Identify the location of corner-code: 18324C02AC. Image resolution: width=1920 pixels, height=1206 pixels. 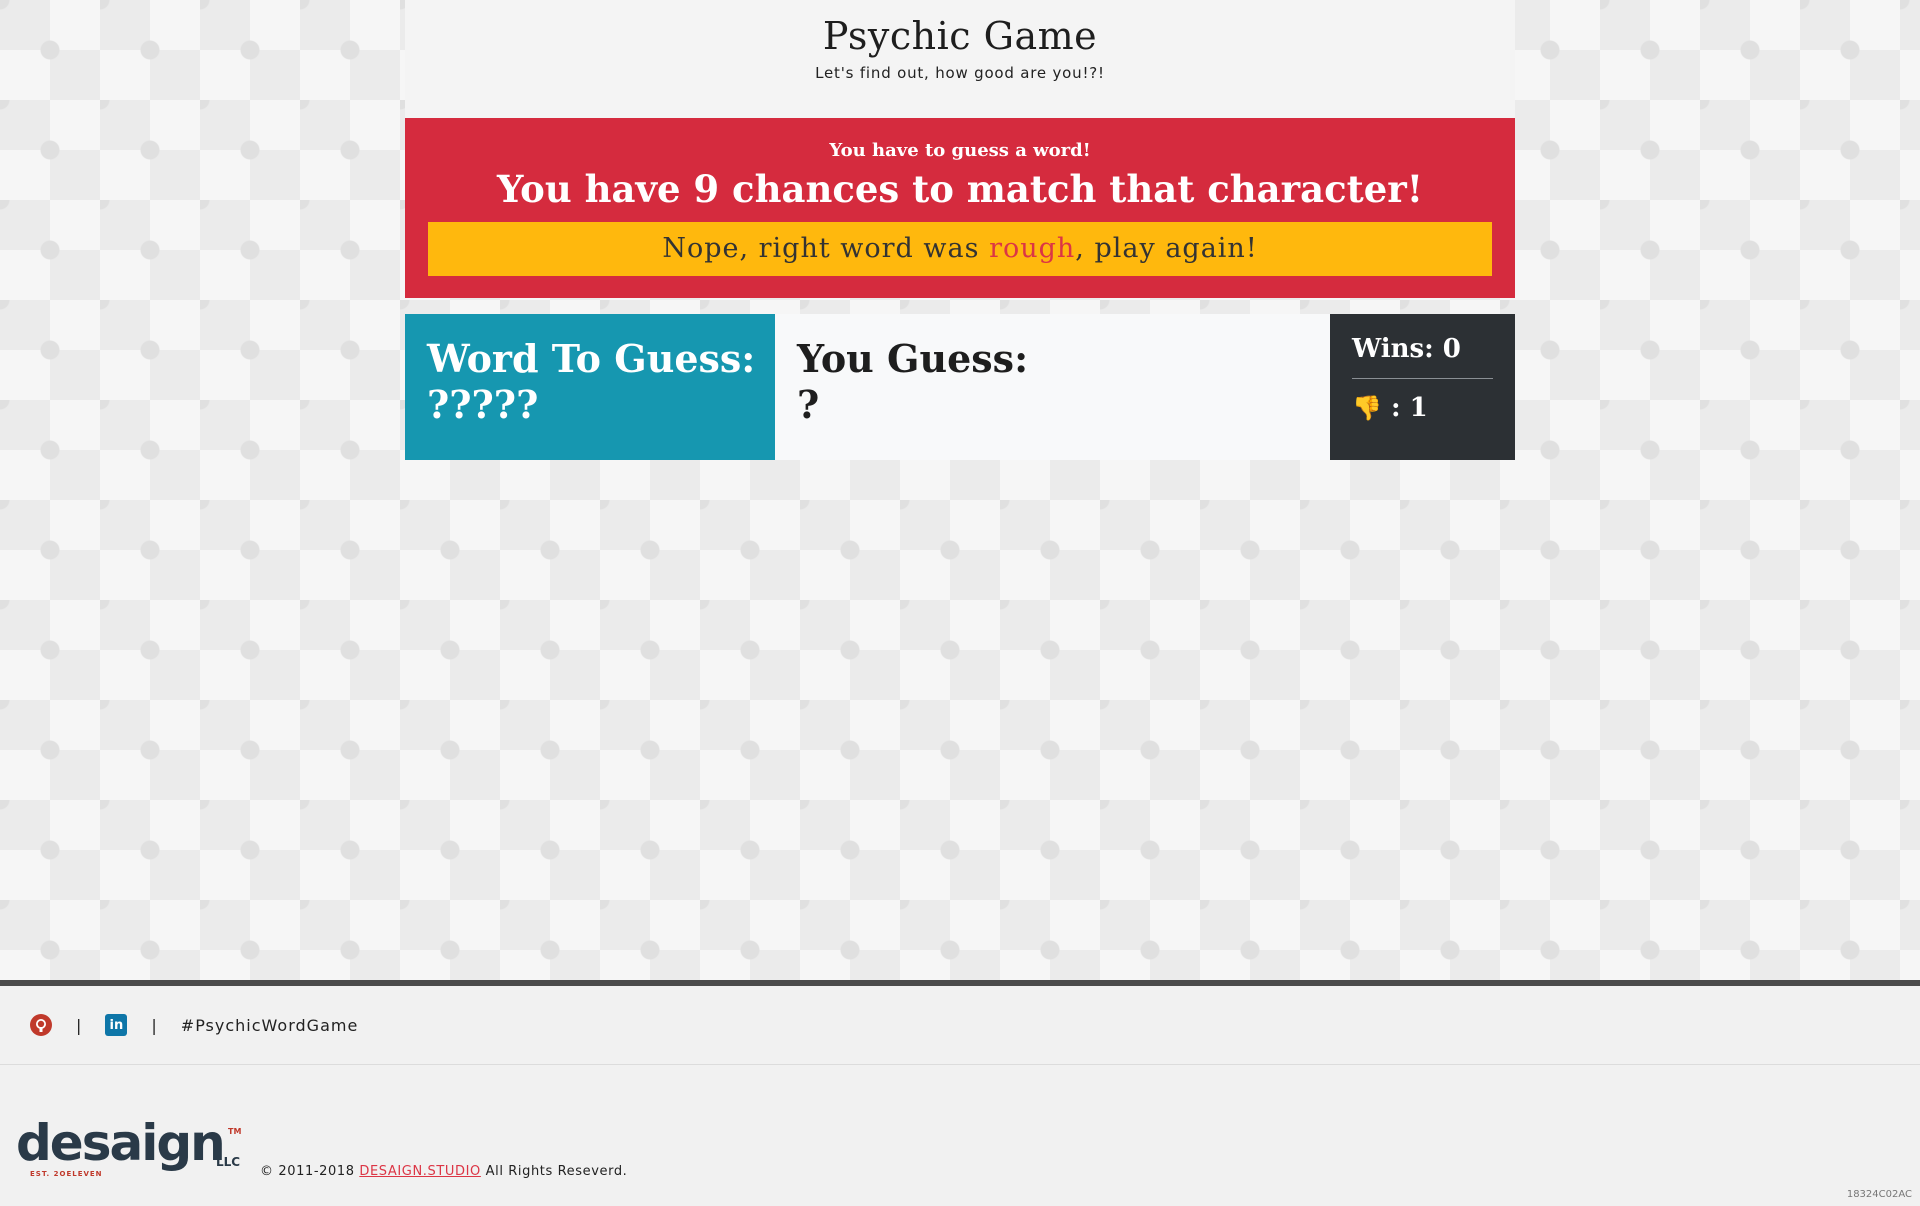
(1879, 1194).